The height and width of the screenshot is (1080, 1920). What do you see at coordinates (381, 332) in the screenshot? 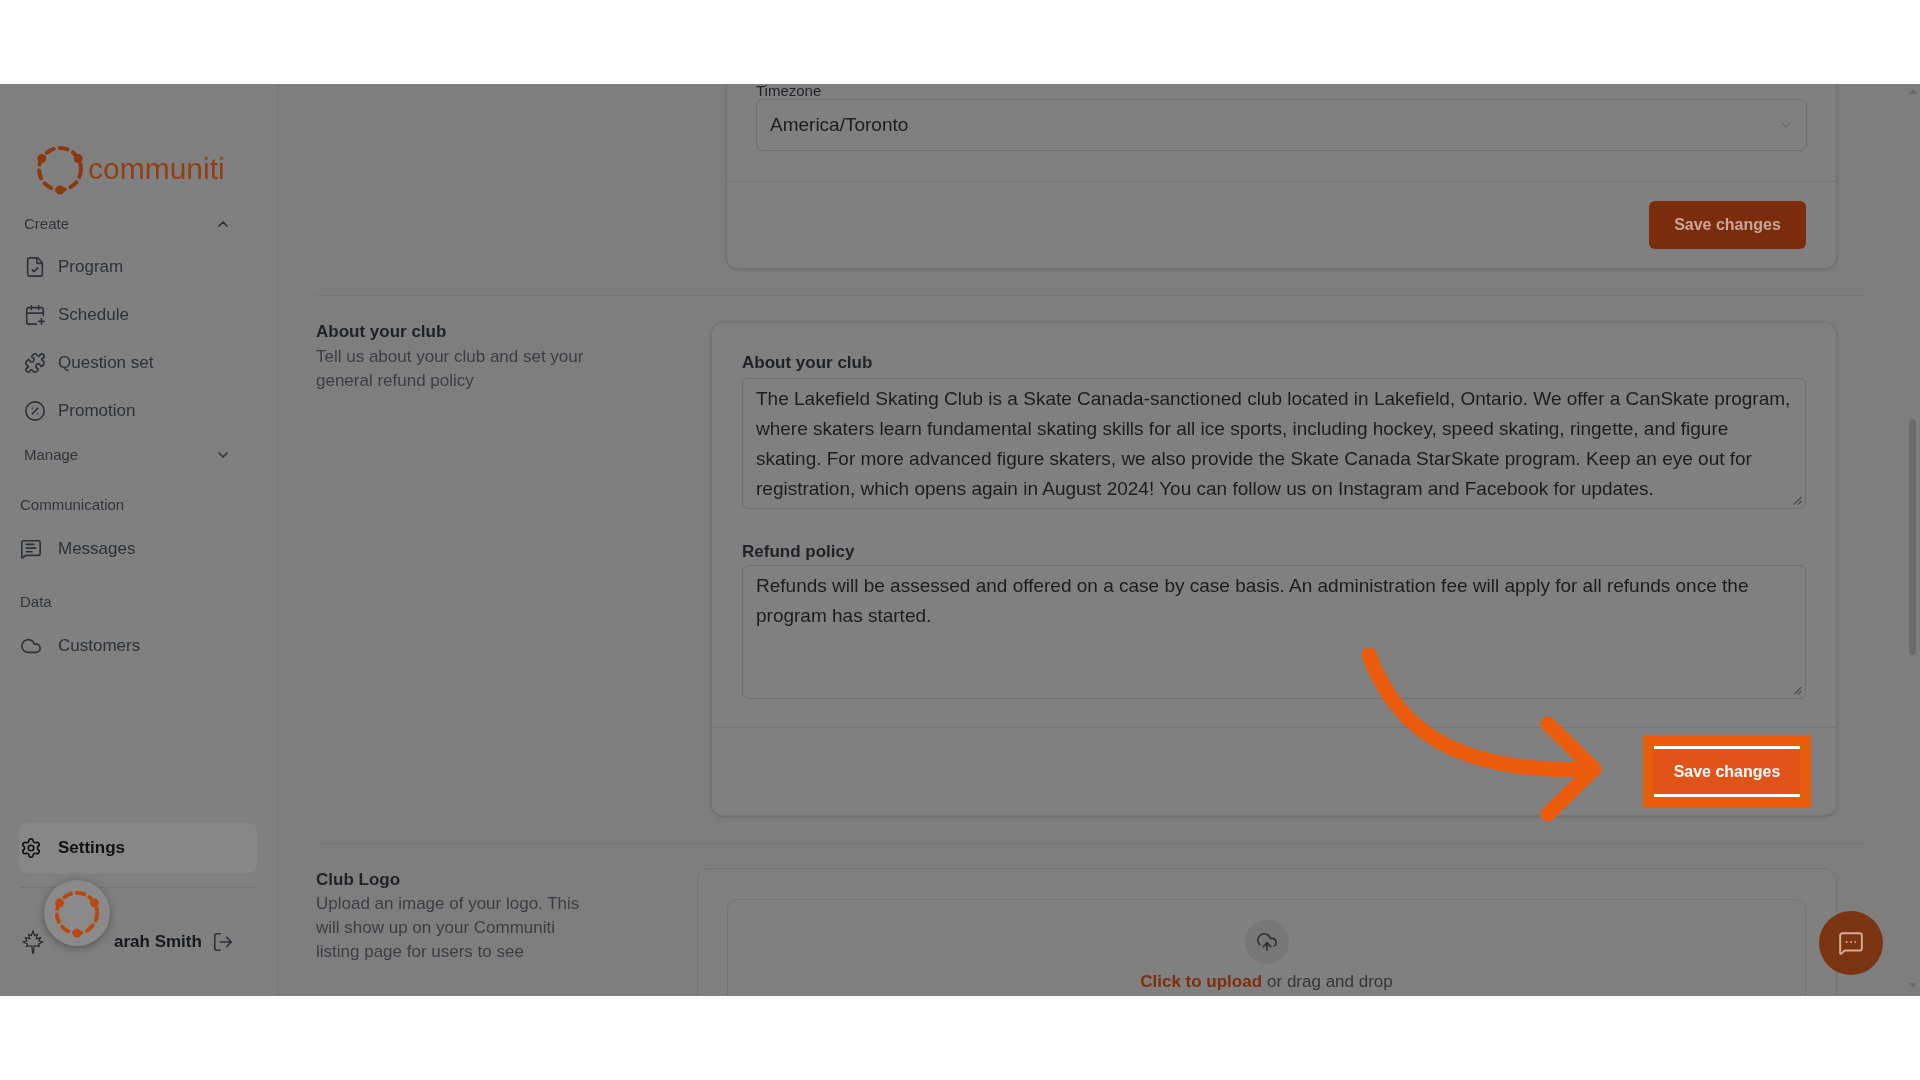
I see `section-title: About your club` at bounding box center [381, 332].